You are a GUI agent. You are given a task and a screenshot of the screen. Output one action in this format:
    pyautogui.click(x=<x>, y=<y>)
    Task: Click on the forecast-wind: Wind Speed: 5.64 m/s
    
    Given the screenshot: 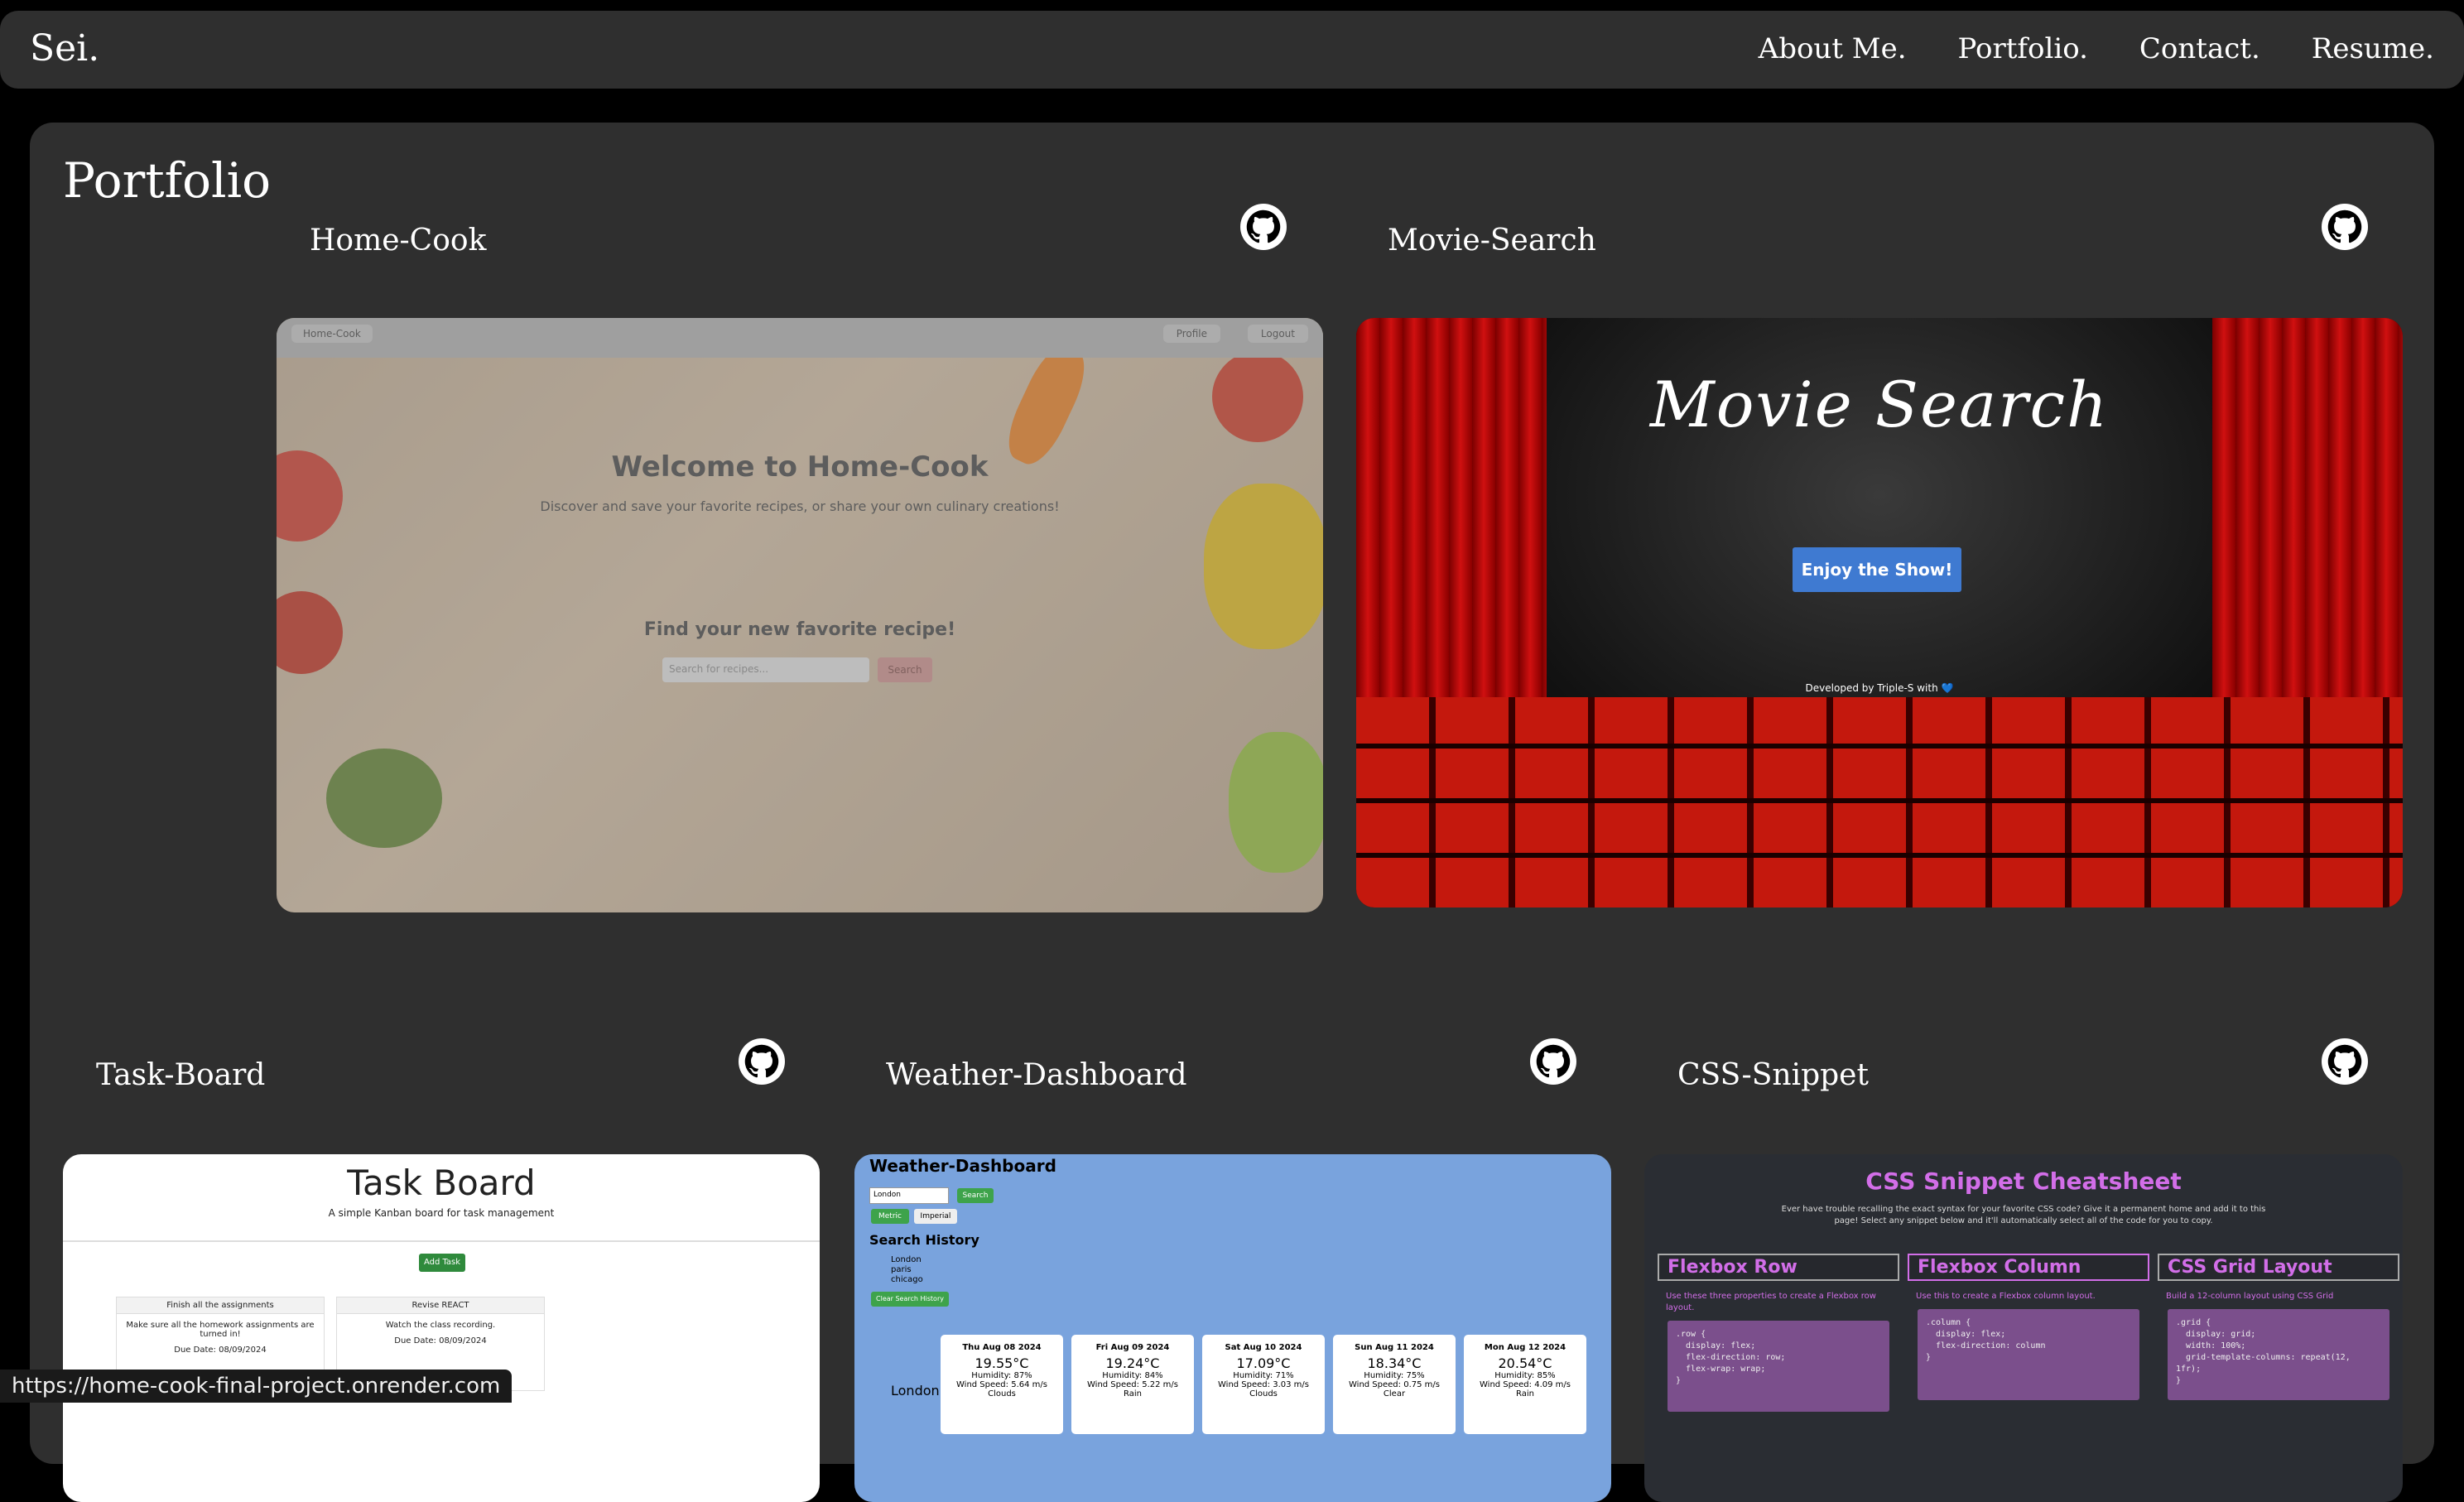 What is the action you would take?
    pyautogui.click(x=1002, y=1384)
    